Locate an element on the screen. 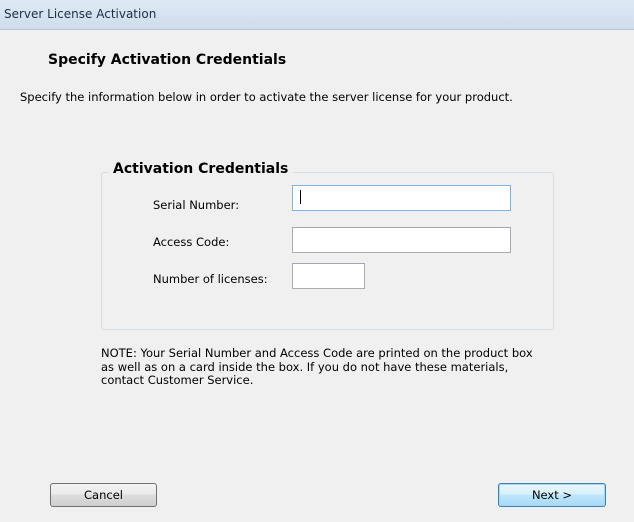 The image size is (634, 522). serial-number-input is located at coordinates (401, 198).